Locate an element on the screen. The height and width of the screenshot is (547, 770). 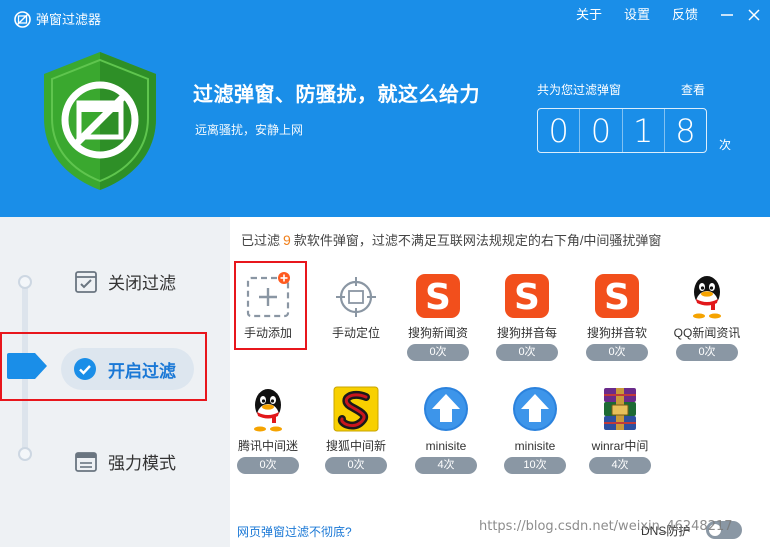
view-link: 查看 is located at coordinates (693, 90).